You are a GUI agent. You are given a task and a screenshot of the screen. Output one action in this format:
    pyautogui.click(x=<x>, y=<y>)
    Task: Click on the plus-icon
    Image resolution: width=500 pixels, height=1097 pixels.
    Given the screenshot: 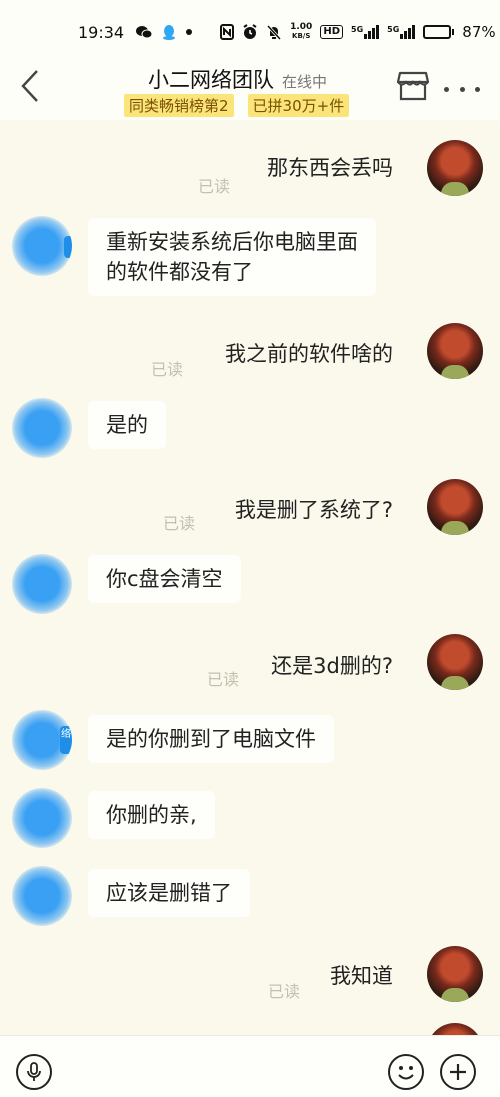 What is the action you would take?
    pyautogui.click(x=458, y=1072)
    